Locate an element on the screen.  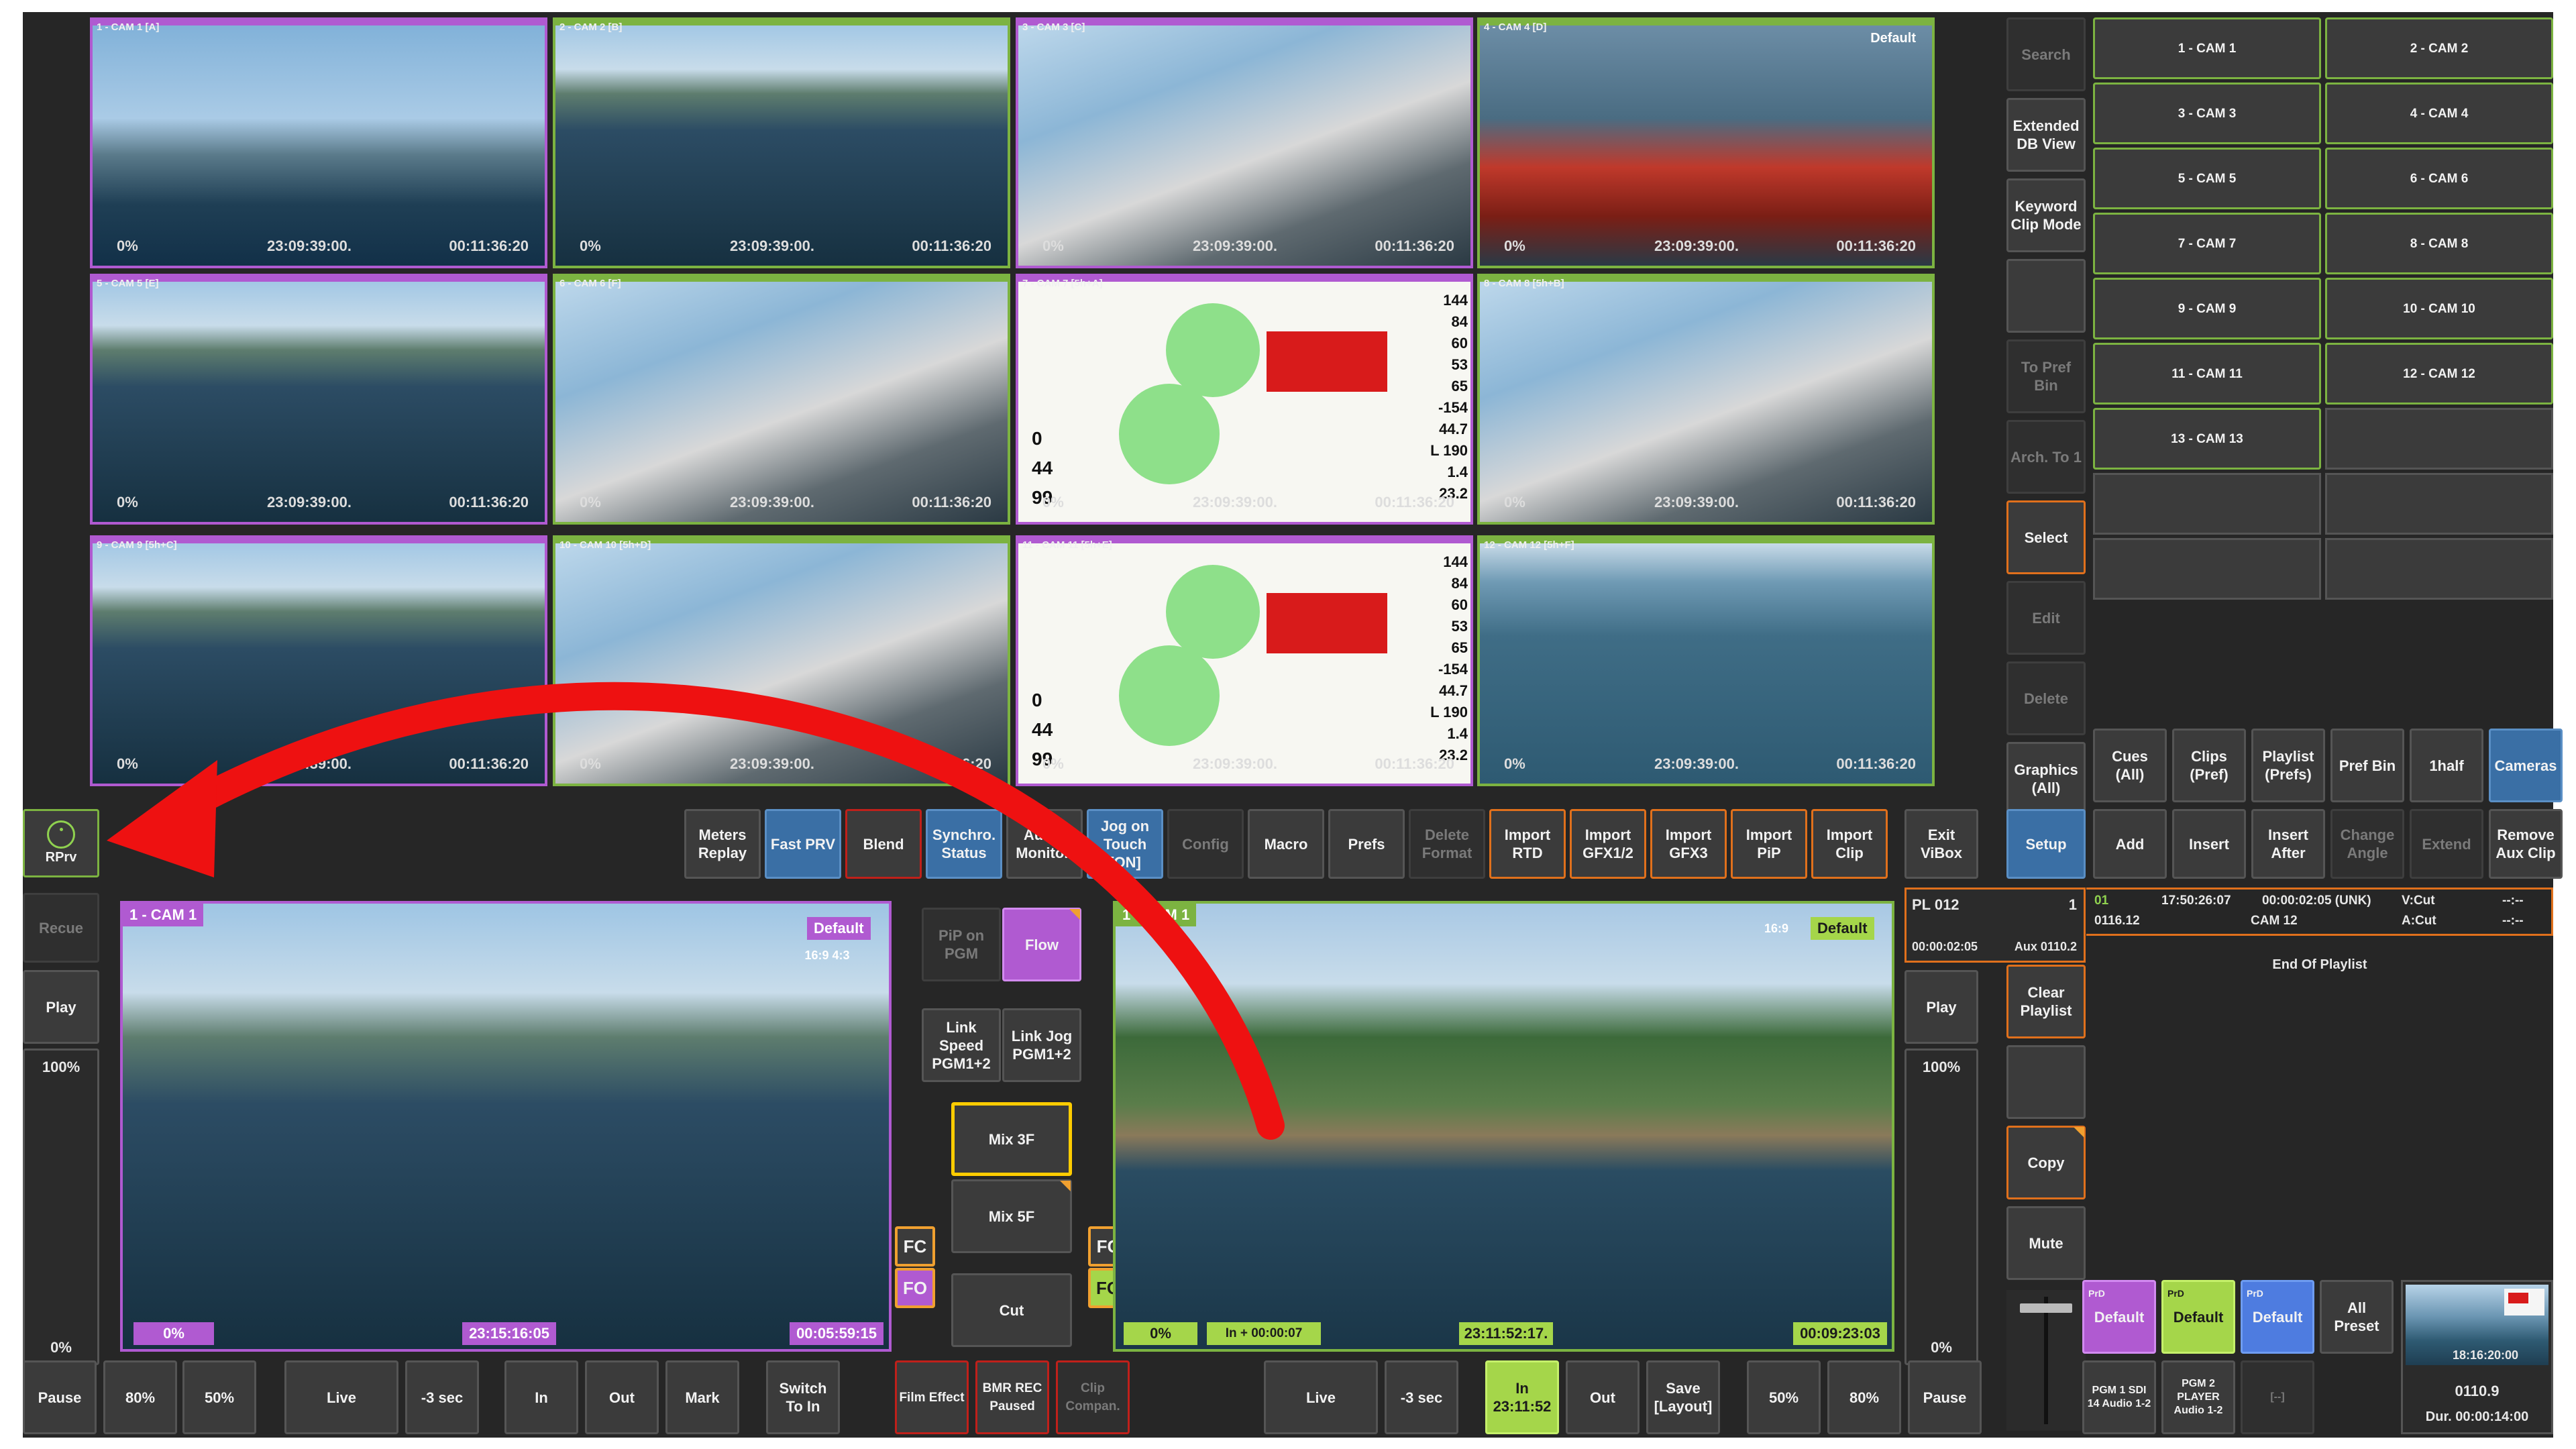
red-arrow-annotation is located at coordinates (696, 911).